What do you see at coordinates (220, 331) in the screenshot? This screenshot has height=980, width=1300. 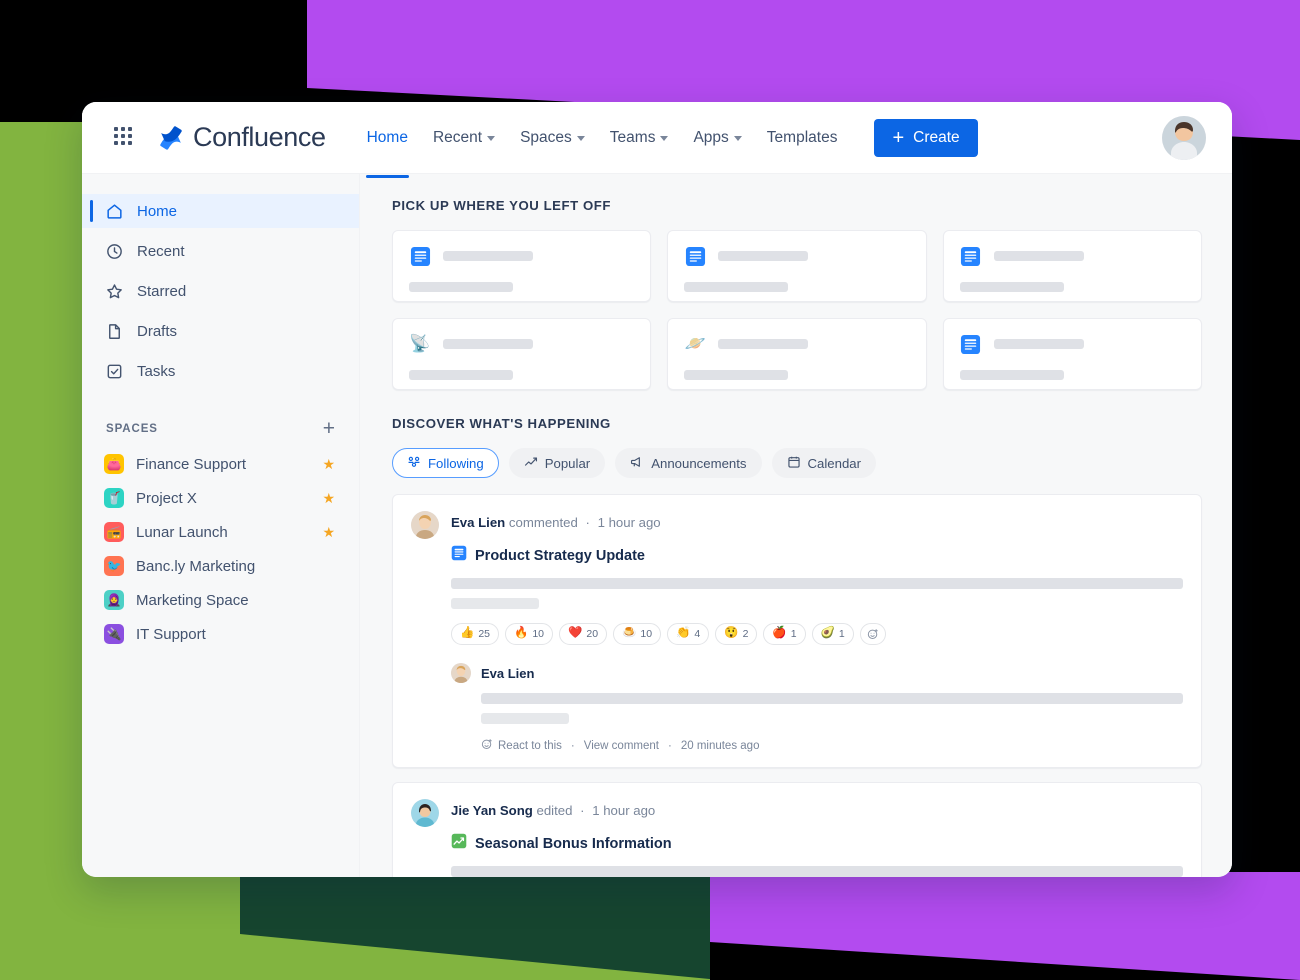 I see `sidebar-item-drafts: Drafts` at bounding box center [220, 331].